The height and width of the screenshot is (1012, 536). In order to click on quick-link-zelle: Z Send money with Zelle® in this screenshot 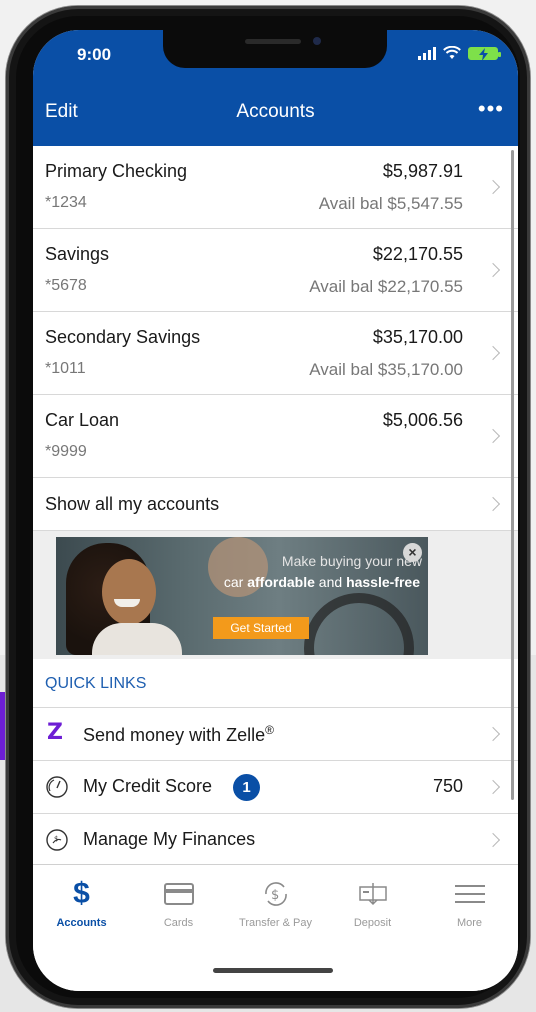, I will do `click(275, 734)`.